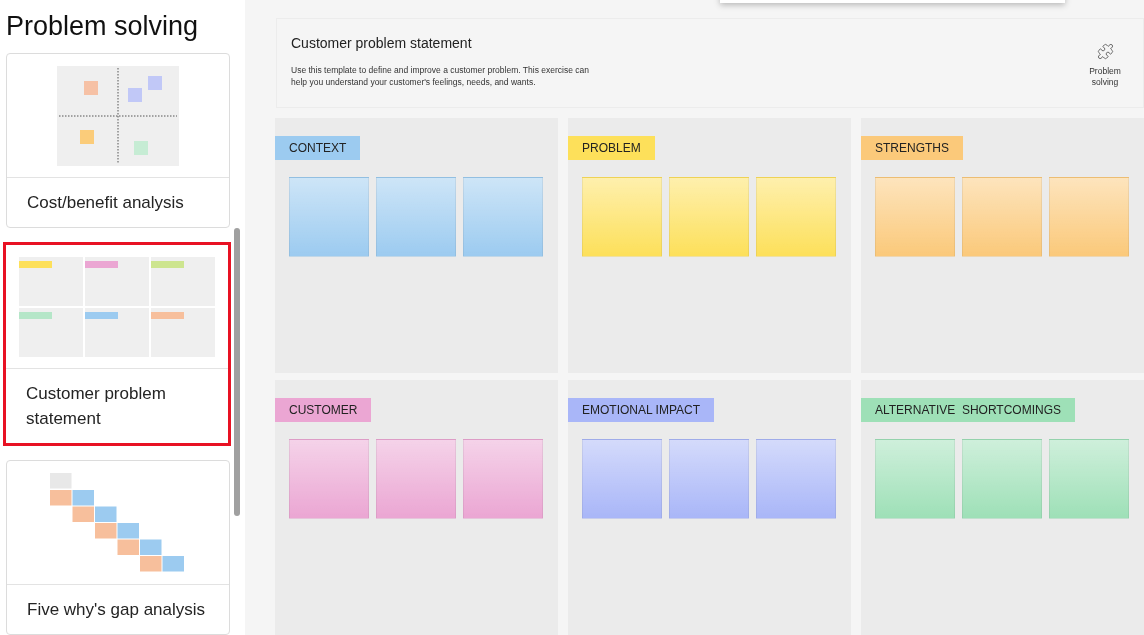 This screenshot has width=1144, height=635. Describe the element at coordinates (96, 406) in the screenshot. I see `template-title: Customer problem statement` at that location.